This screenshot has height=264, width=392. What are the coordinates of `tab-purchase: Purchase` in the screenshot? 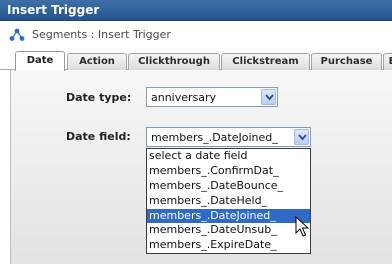 It's located at (346, 61).